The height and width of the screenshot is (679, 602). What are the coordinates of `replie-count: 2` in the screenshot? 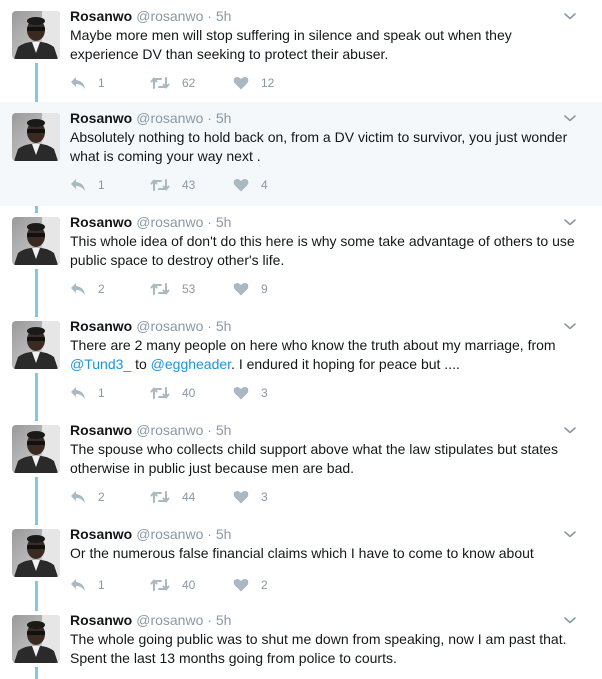 It's located at (101, 497).